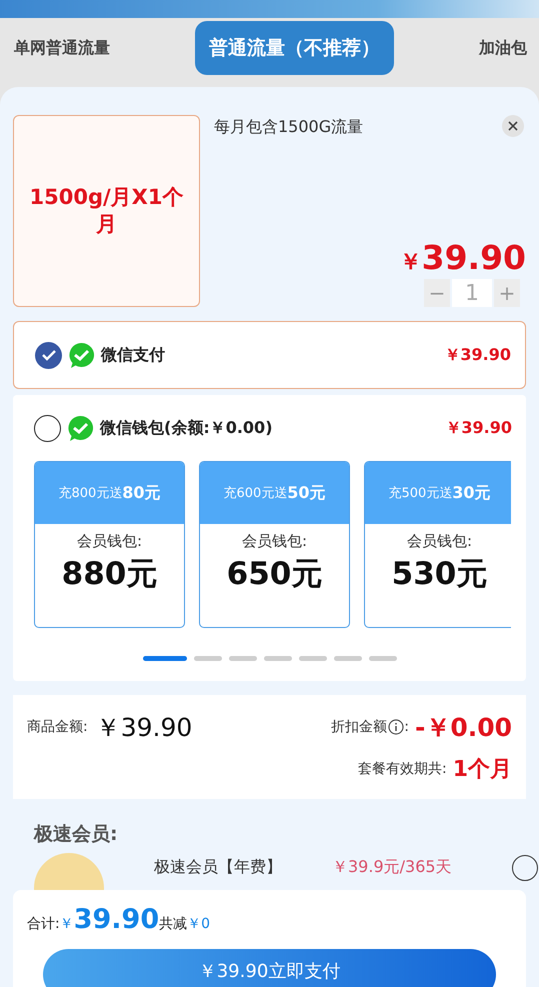  Describe the element at coordinates (438, 493) in the screenshot. I see `promo-banner: 充500元送30元` at that location.